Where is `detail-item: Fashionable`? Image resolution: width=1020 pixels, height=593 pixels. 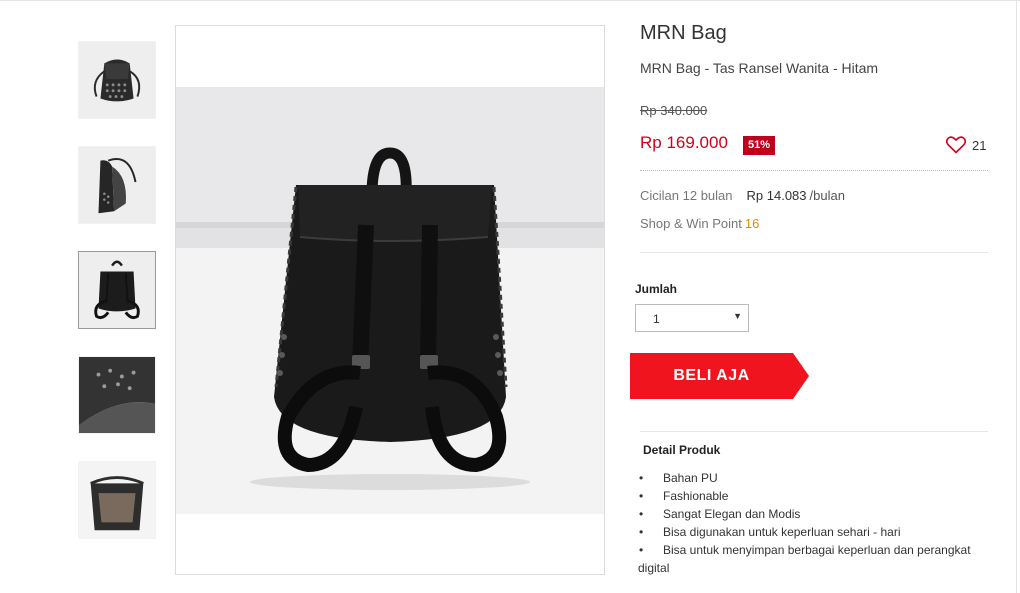 detail-item: Fashionable is located at coordinates (814, 496).